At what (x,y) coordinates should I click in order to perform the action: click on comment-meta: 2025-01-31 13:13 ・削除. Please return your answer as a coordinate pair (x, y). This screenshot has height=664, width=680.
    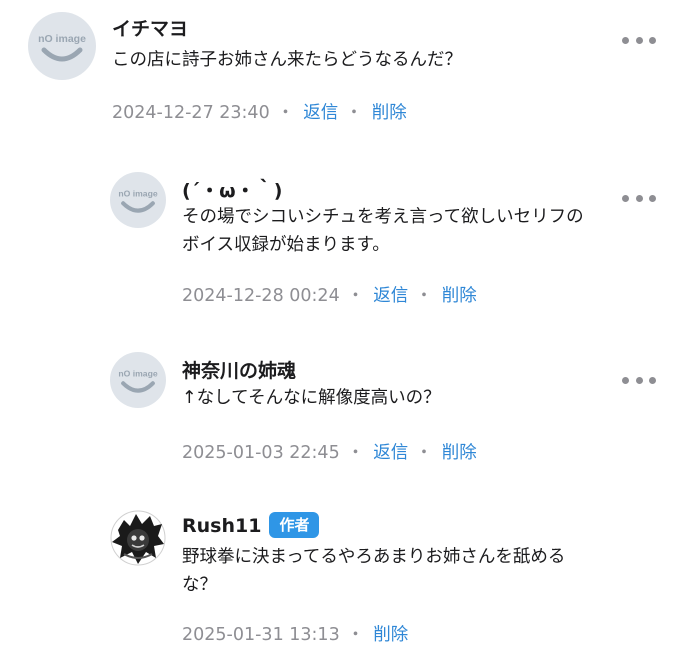
    Looking at the image, I should click on (295, 633).